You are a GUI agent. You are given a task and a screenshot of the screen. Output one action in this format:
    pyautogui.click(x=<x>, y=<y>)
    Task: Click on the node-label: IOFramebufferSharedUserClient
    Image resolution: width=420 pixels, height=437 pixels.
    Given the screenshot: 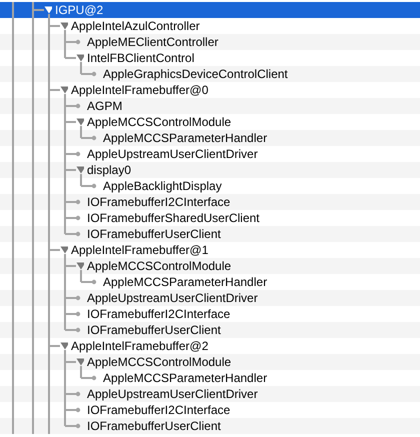 What is the action you would take?
    pyautogui.click(x=173, y=218)
    